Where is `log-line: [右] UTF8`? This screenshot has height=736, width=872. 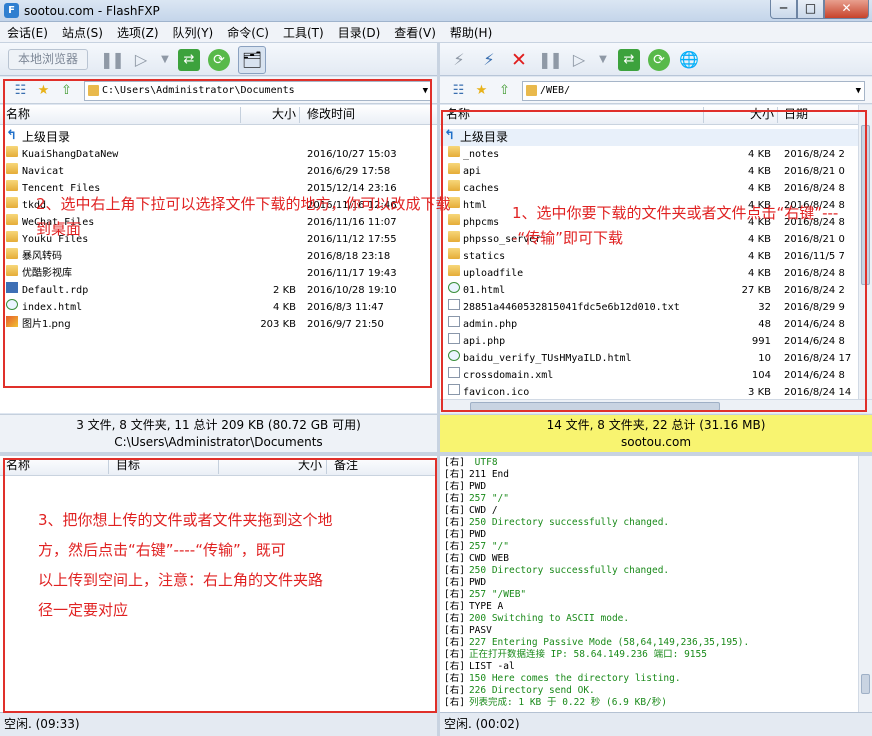
log-line: [右] UTF8 is located at coordinates (658, 463).